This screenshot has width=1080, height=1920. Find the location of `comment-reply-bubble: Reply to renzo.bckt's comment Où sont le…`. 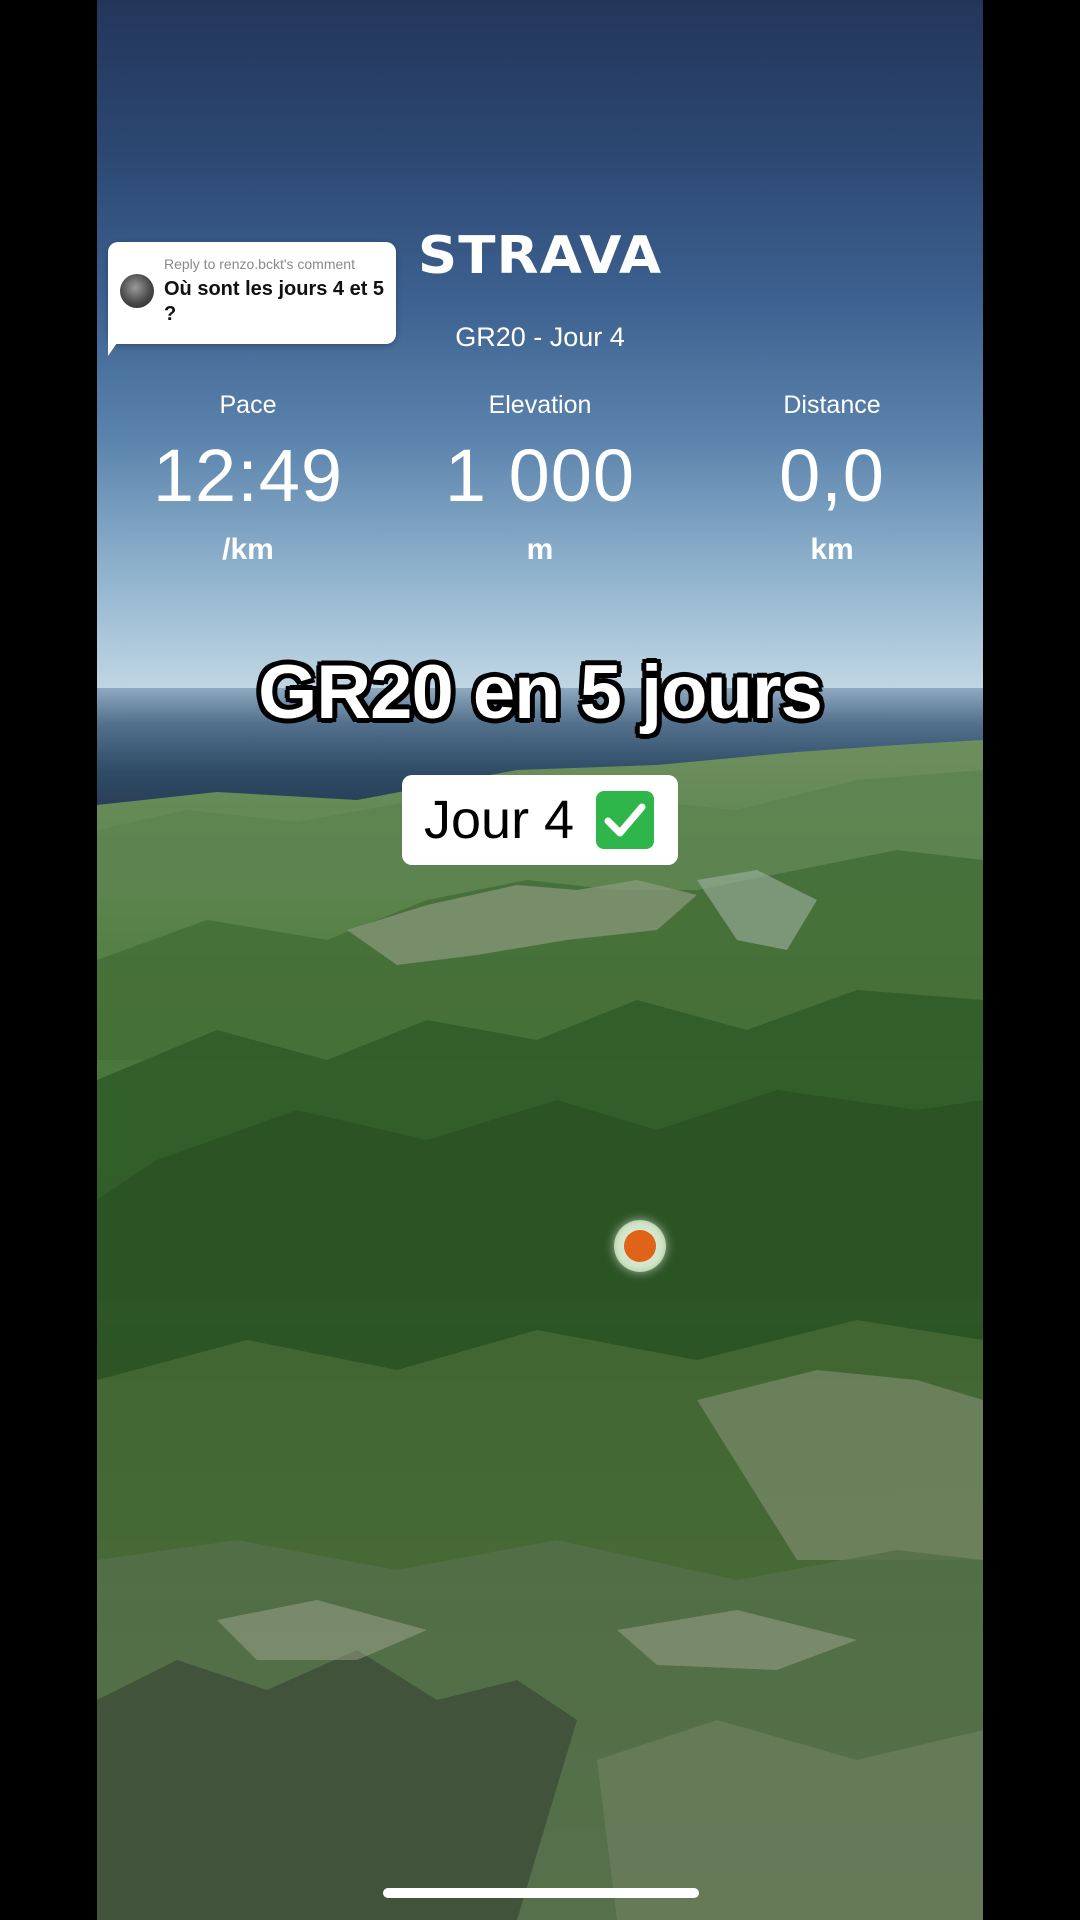

comment-reply-bubble: Reply to renzo.bckt's comment Où sont le… is located at coordinates (252, 293).